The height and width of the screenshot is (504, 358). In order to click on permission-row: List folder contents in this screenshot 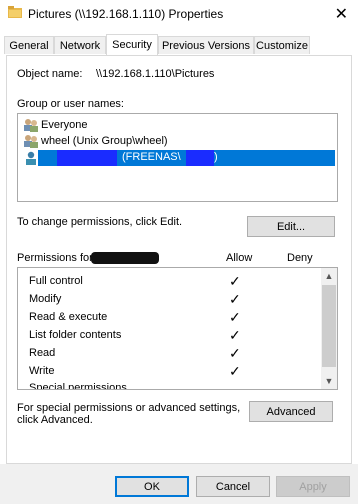, I will do `click(75, 335)`.